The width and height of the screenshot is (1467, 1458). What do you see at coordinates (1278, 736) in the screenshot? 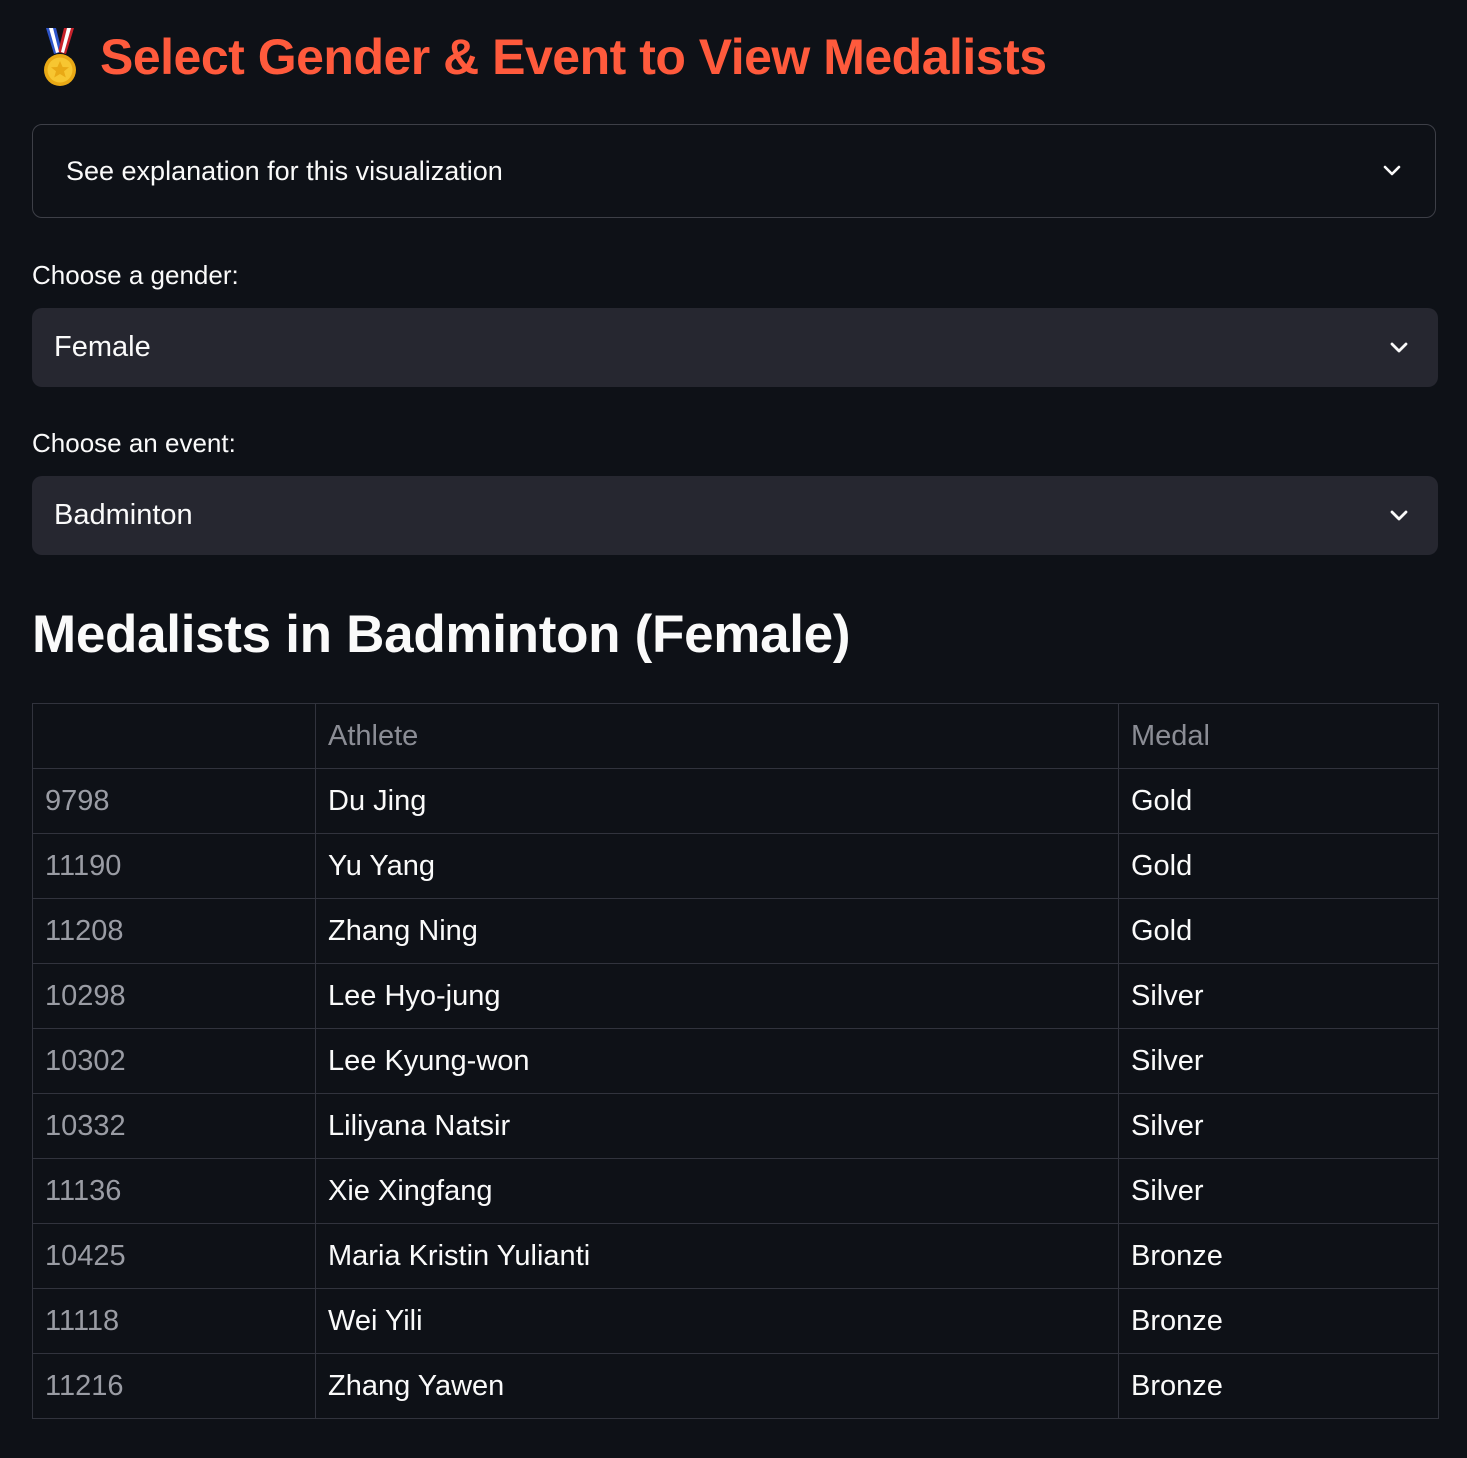
I see `column-header-medal: Medal` at bounding box center [1278, 736].